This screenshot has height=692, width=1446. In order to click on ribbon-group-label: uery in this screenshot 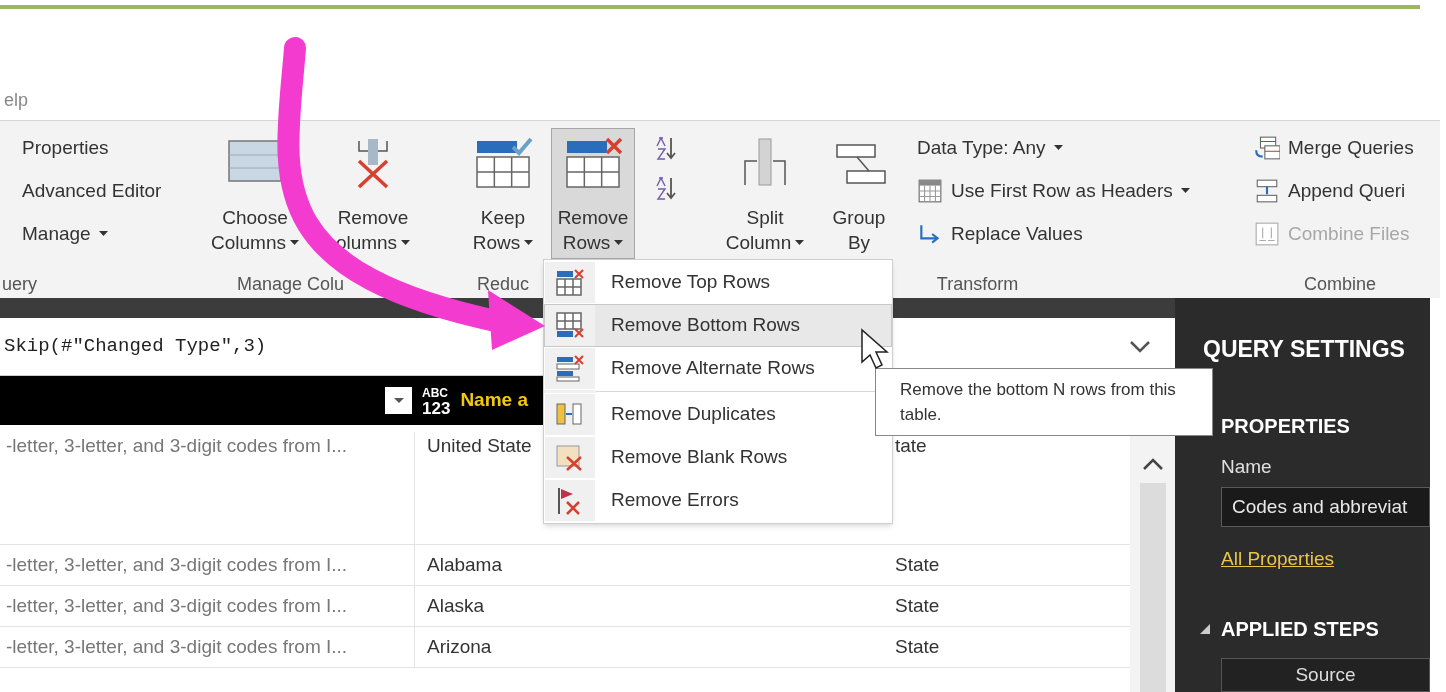, I will do `click(19, 284)`.